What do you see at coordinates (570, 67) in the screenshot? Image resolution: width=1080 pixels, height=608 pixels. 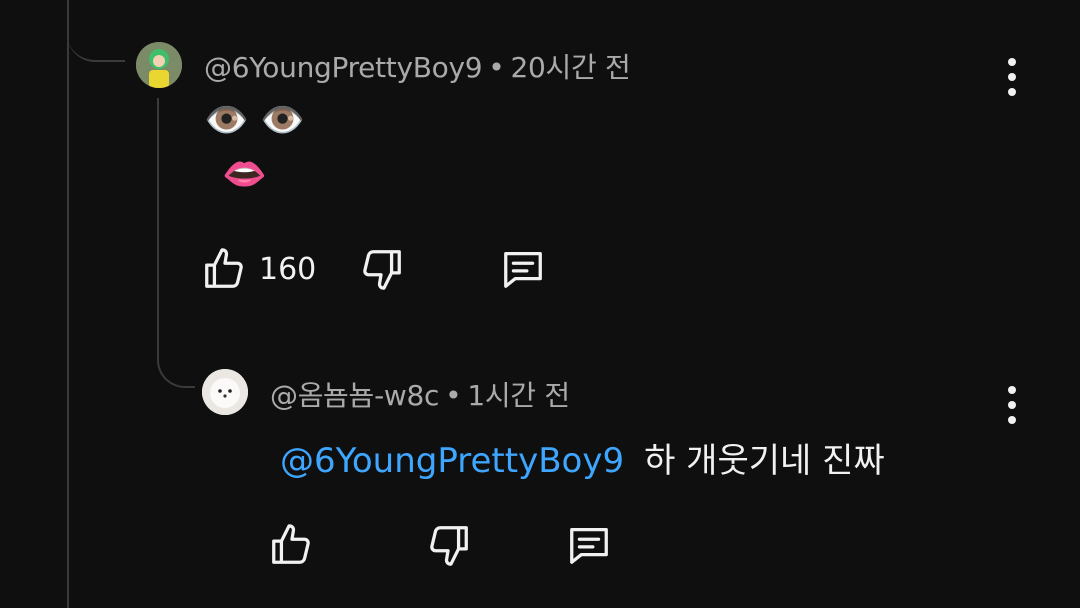 I see `comment-time: 20시간 전` at bounding box center [570, 67].